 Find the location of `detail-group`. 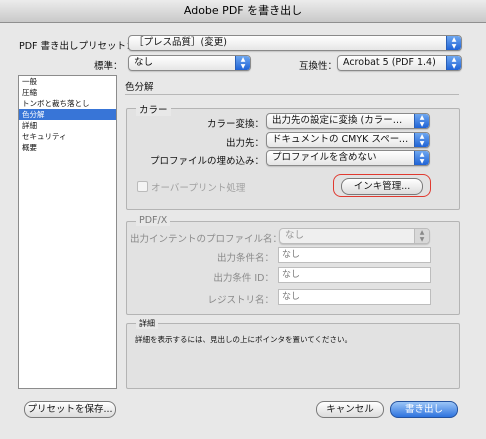

detail-group is located at coordinates (293, 356).